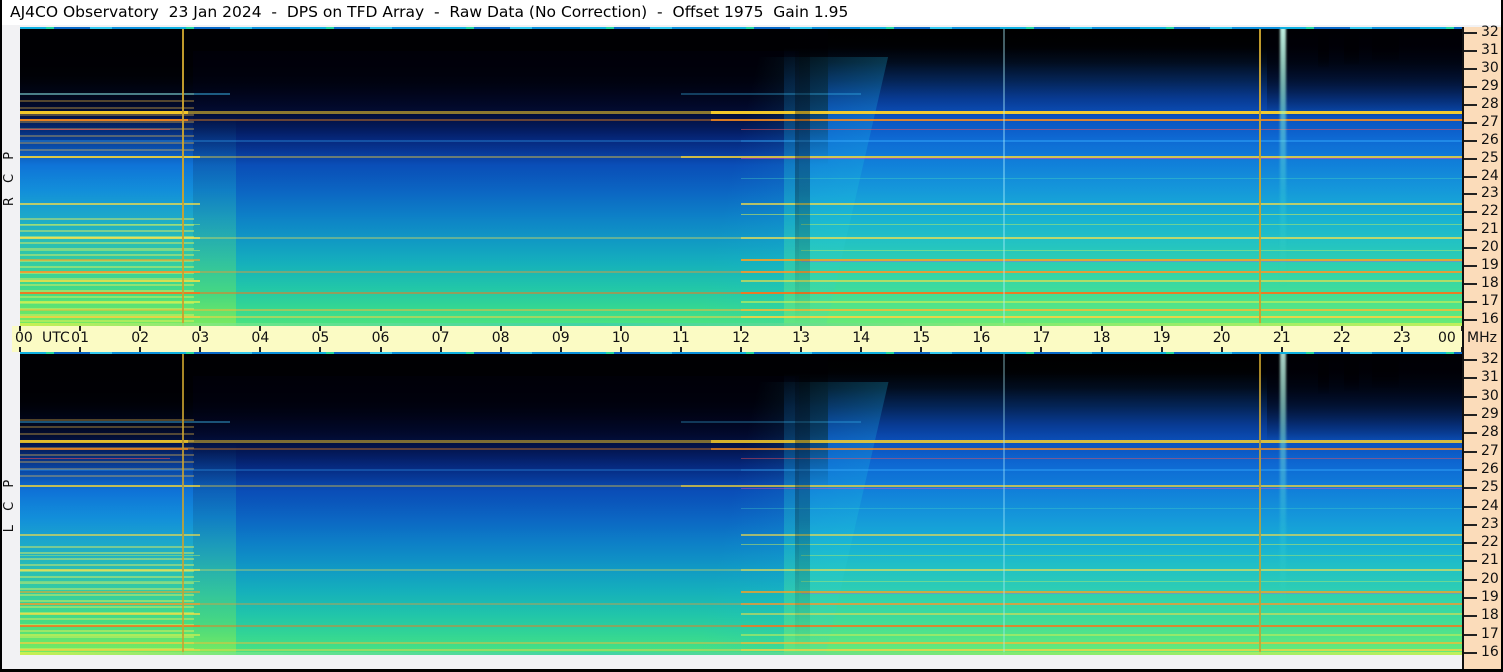 The width and height of the screenshot is (1503, 672). Describe the element at coordinates (1490, 395) in the screenshot. I see `freq-label: 30` at that location.